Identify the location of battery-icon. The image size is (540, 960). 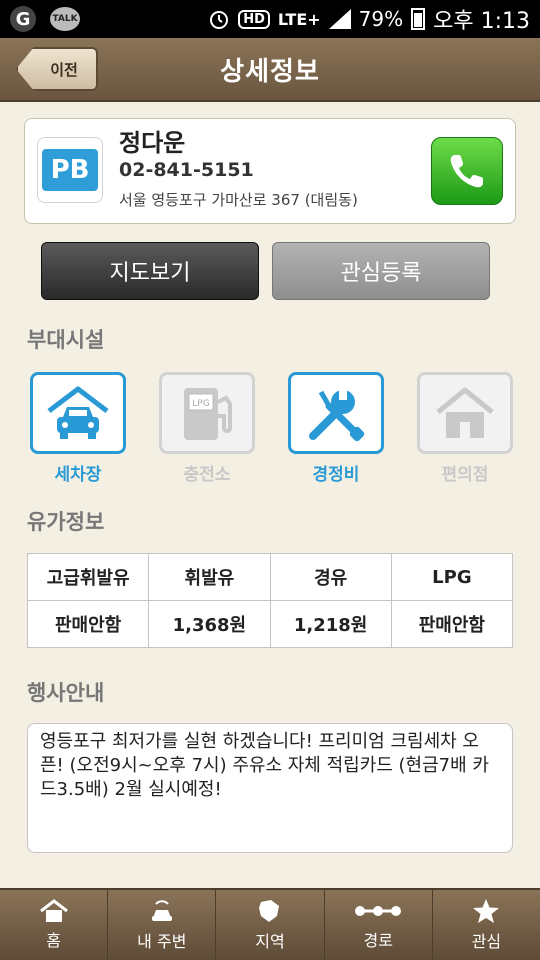
(418, 19).